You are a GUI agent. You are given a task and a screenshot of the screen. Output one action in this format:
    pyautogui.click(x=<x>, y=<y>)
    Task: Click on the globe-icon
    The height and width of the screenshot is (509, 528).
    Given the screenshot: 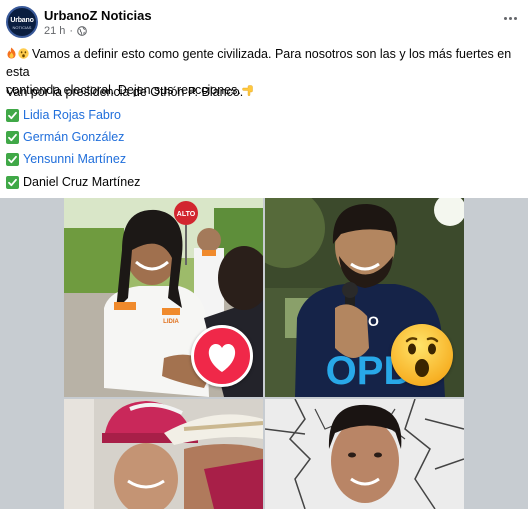 What is the action you would take?
    pyautogui.click(x=82, y=31)
    